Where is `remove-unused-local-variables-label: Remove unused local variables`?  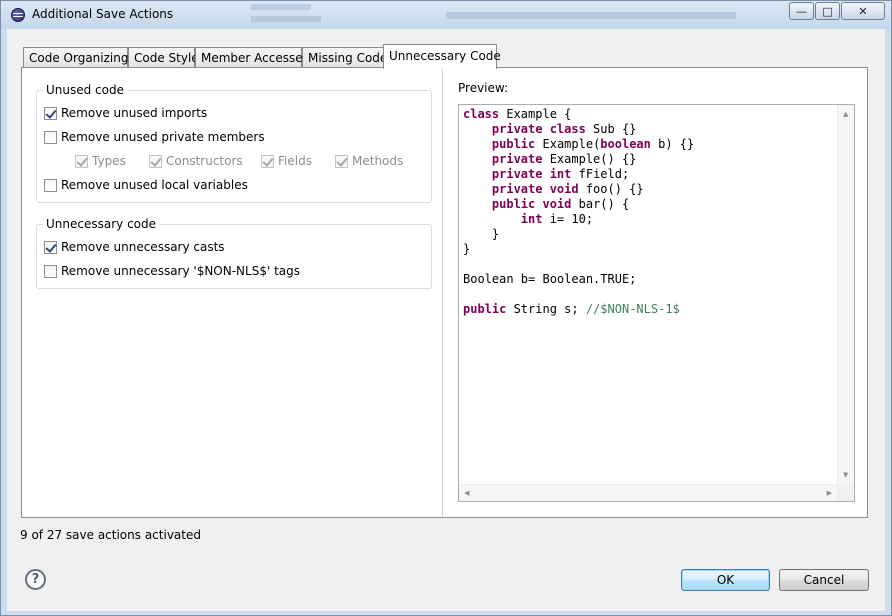
remove-unused-local-variables-label: Remove unused local variables is located at coordinates (154, 185).